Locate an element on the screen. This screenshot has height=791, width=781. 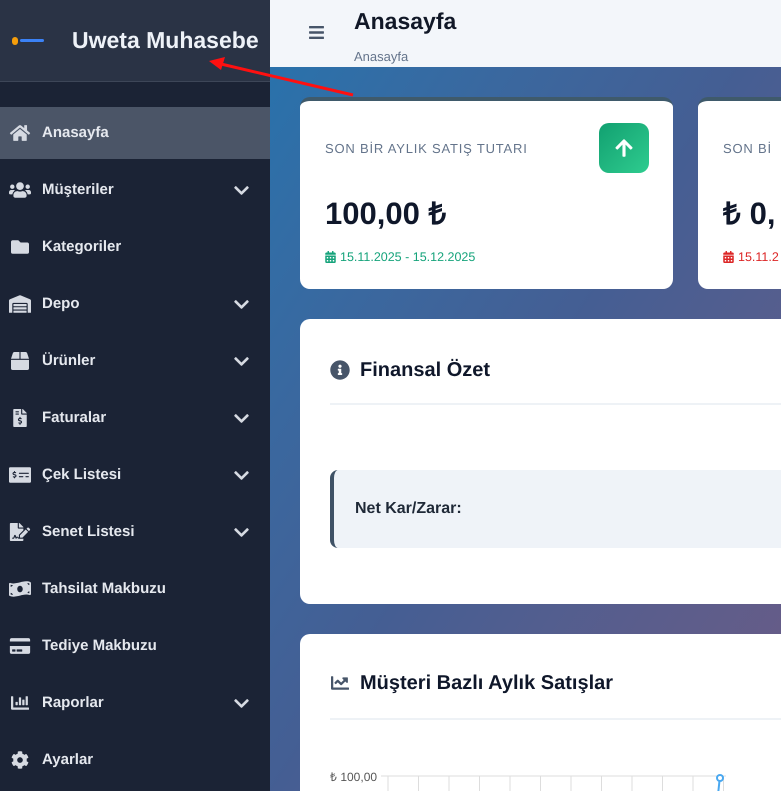
card-value: ₺ 0, is located at coordinates (749, 214).